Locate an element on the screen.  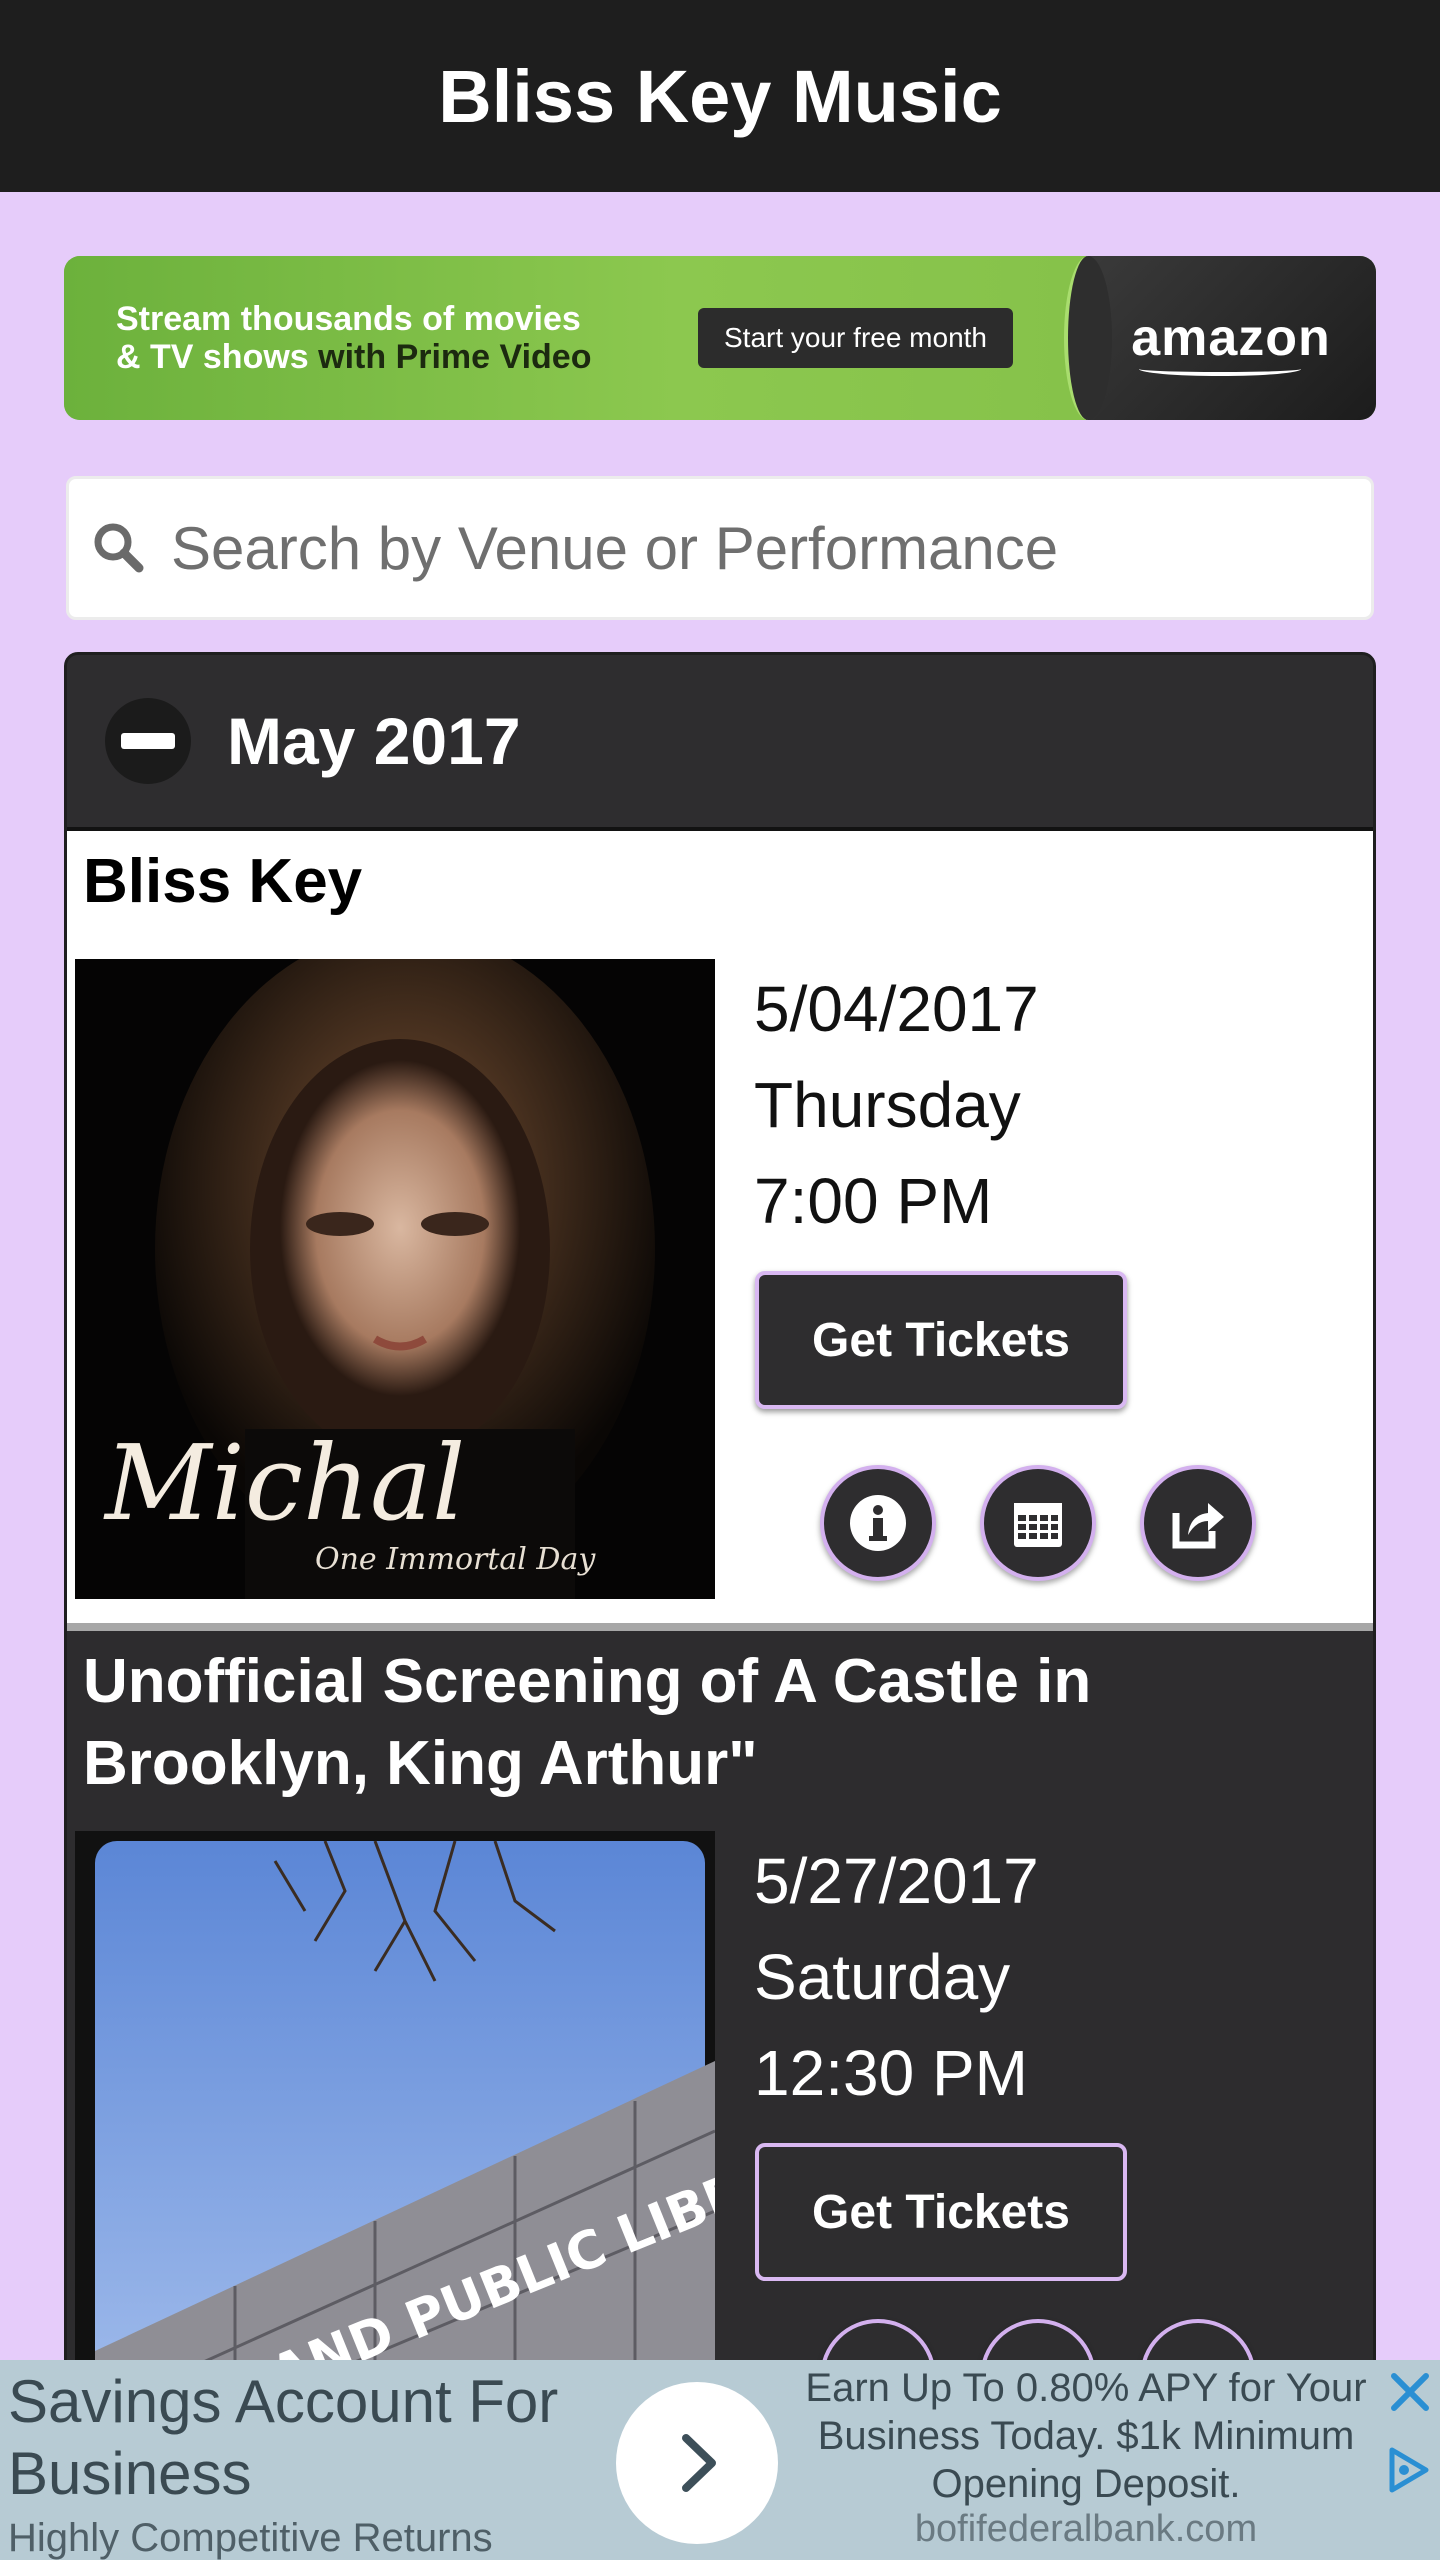
amazon-smile-icon is located at coordinates (1220, 369).